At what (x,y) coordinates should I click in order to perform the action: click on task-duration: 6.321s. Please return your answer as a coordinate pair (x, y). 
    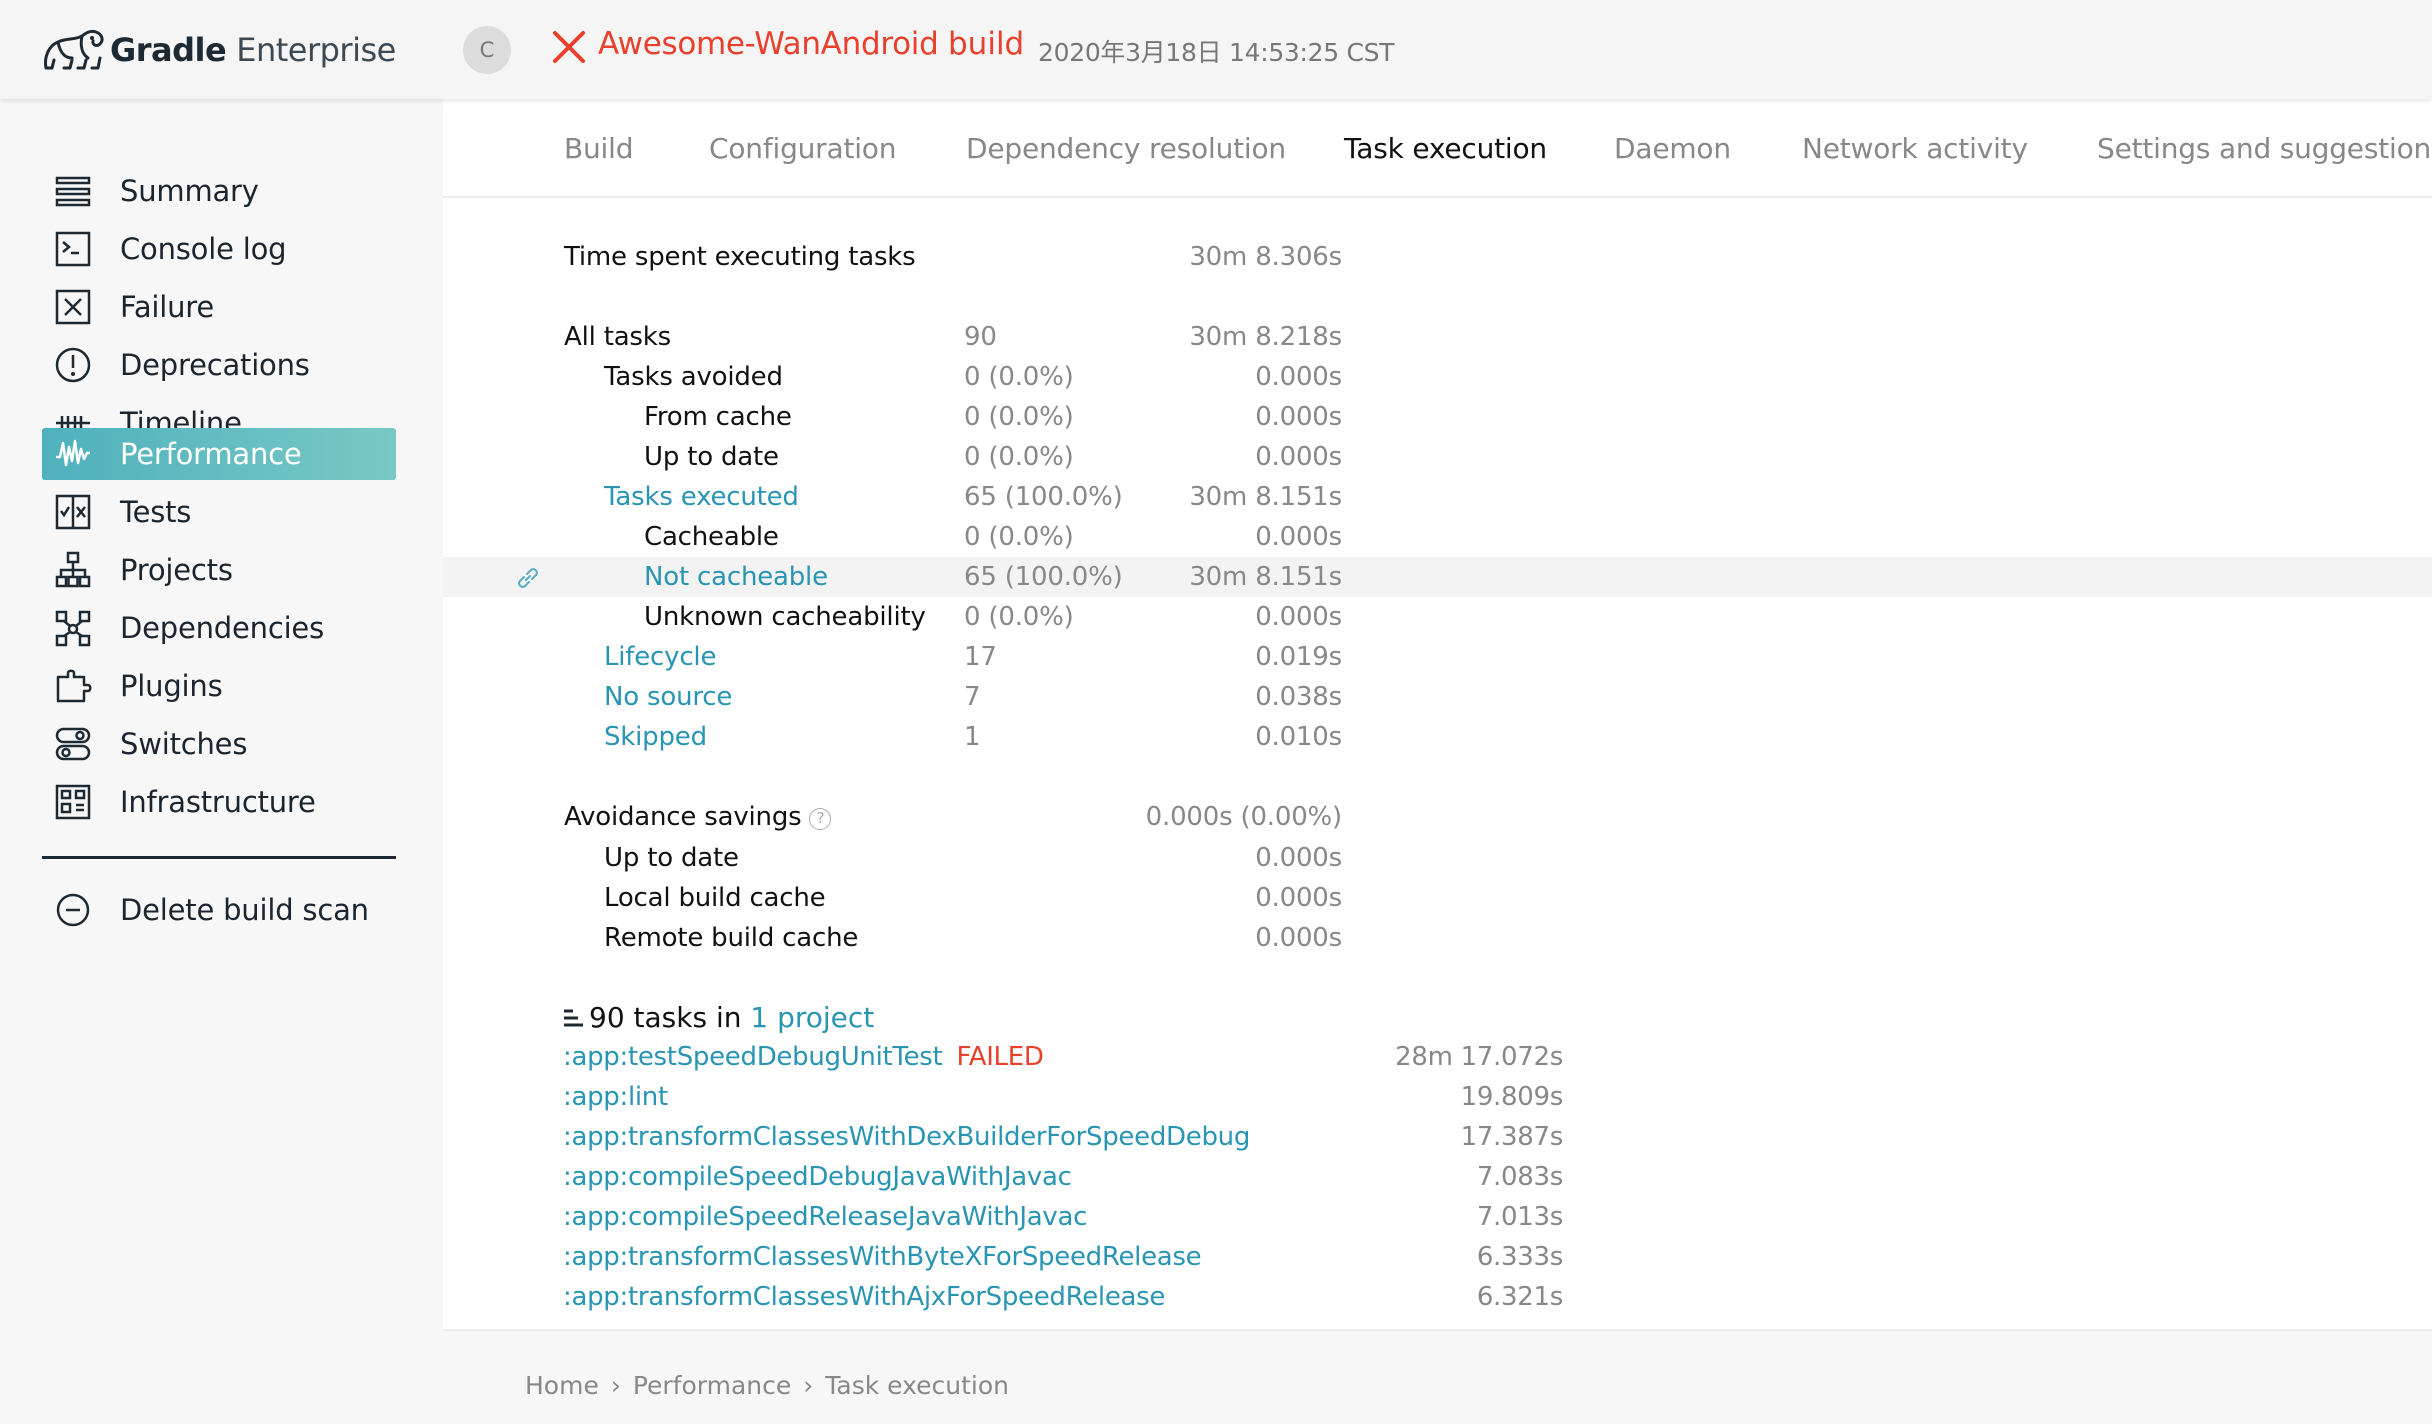
    Looking at the image, I should click on (1519, 1297).